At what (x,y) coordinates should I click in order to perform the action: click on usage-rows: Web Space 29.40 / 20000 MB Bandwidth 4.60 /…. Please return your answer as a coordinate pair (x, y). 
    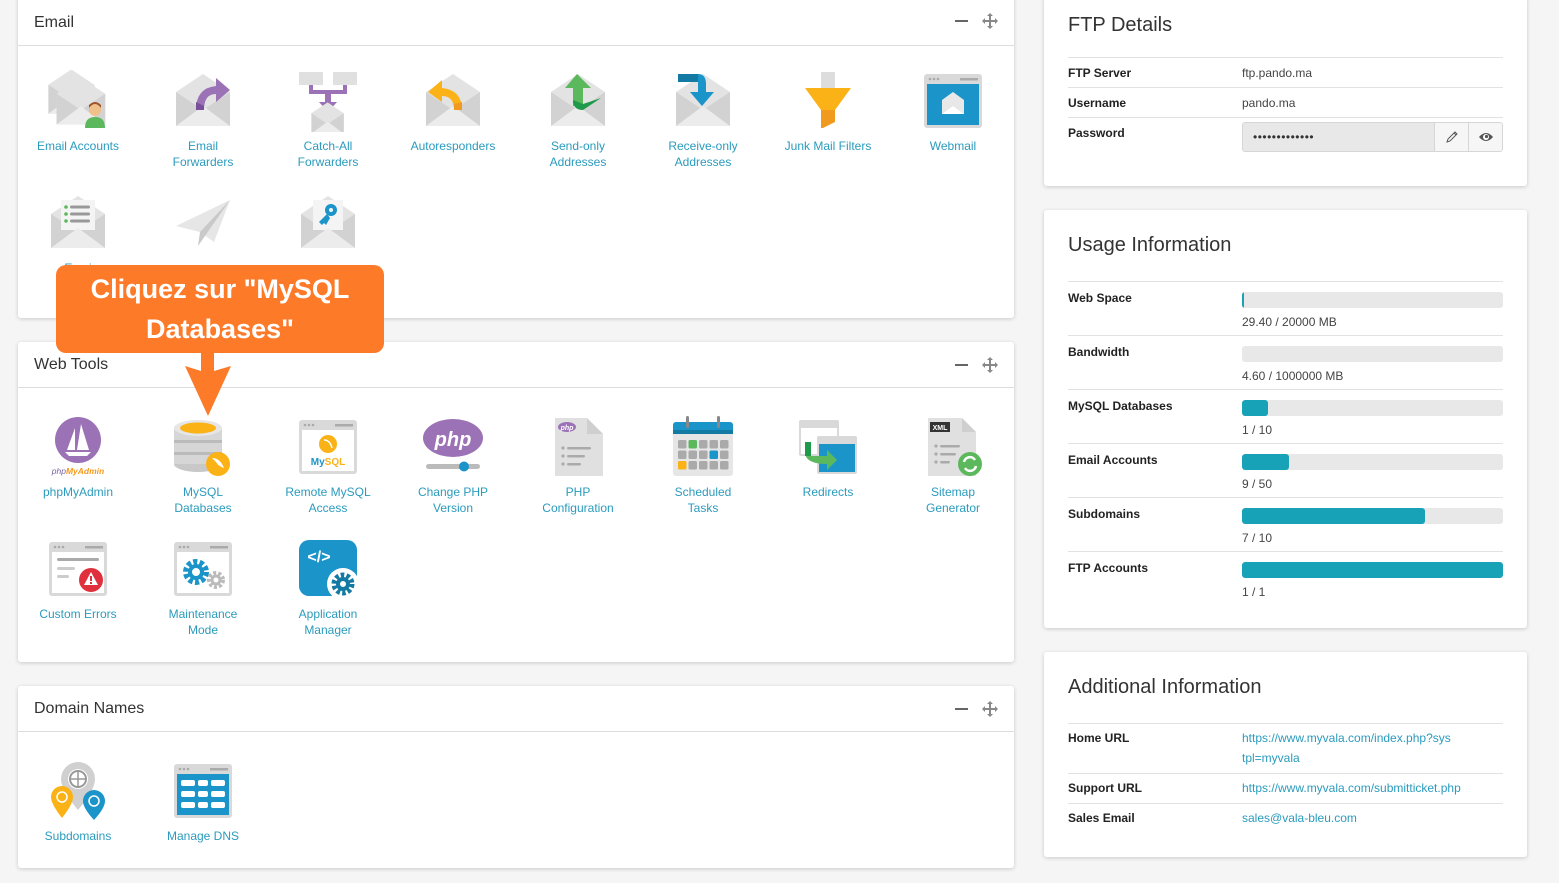
    Looking at the image, I should click on (1285, 443).